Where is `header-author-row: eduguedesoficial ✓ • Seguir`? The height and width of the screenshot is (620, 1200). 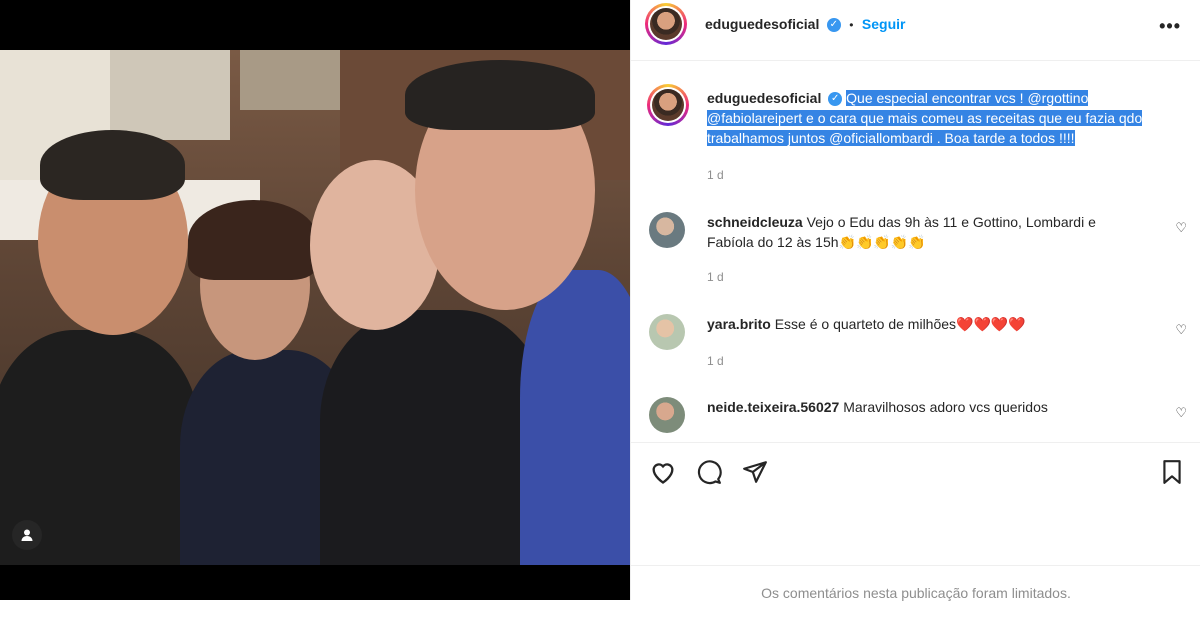
header-author-row: eduguedesoficial ✓ • Seguir is located at coordinates (805, 25).